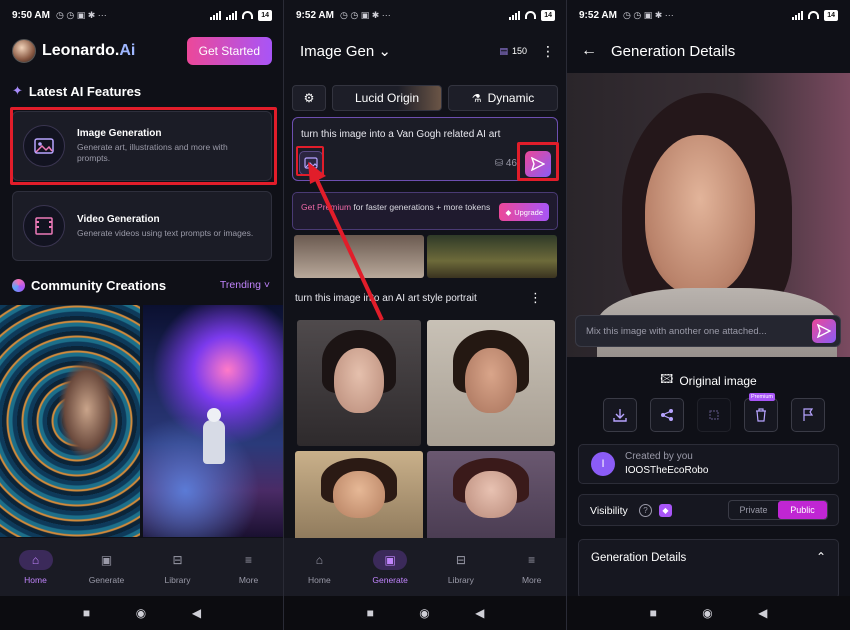 This screenshot has height=630, width=850. I want to click on flag-icon, so click(808, 414).